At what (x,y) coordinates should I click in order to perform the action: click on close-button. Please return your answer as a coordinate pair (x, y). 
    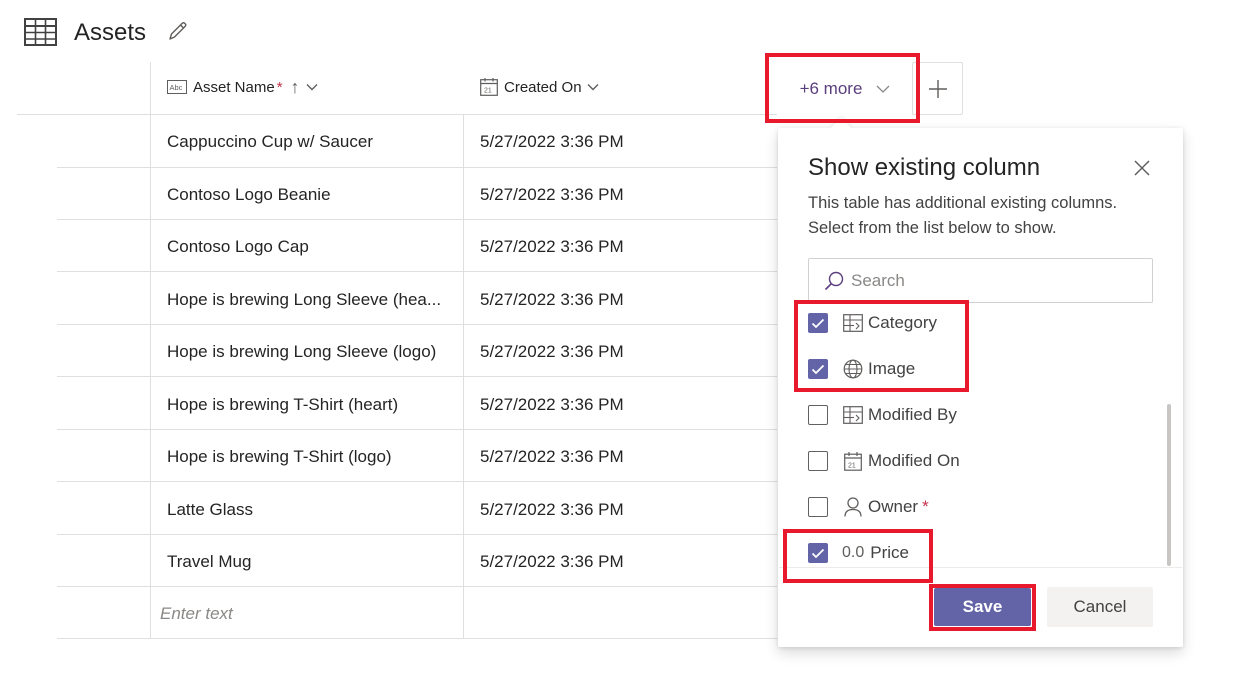
    Looking at the image, I should click on (1142, 168).